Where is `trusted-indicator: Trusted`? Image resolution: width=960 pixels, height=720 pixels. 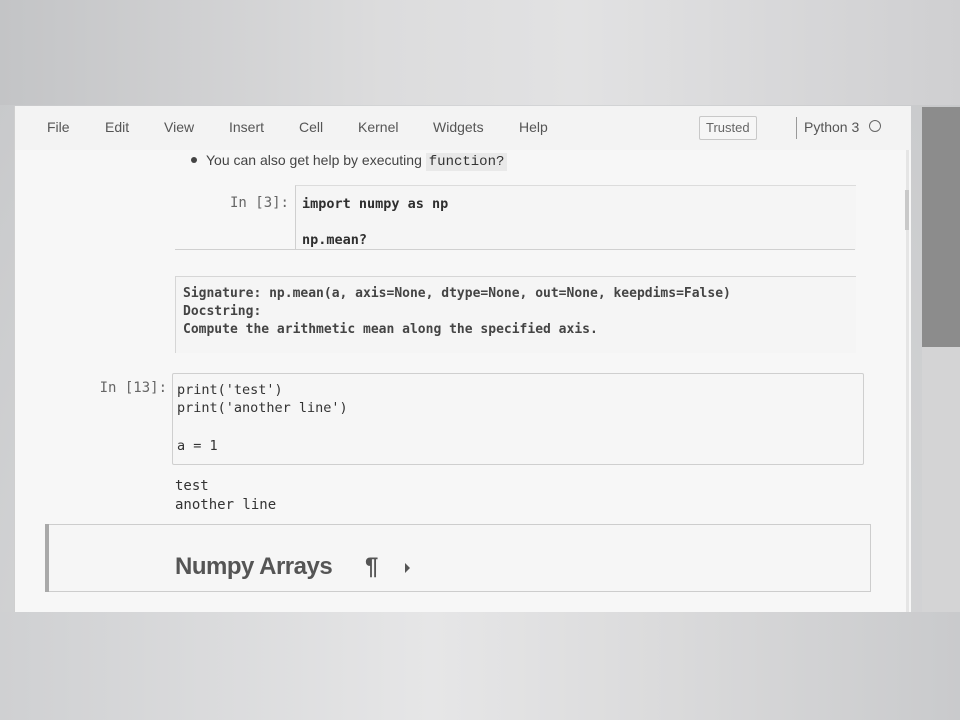
trusted-indicator: Trusted is located at coordinates (728, 128).